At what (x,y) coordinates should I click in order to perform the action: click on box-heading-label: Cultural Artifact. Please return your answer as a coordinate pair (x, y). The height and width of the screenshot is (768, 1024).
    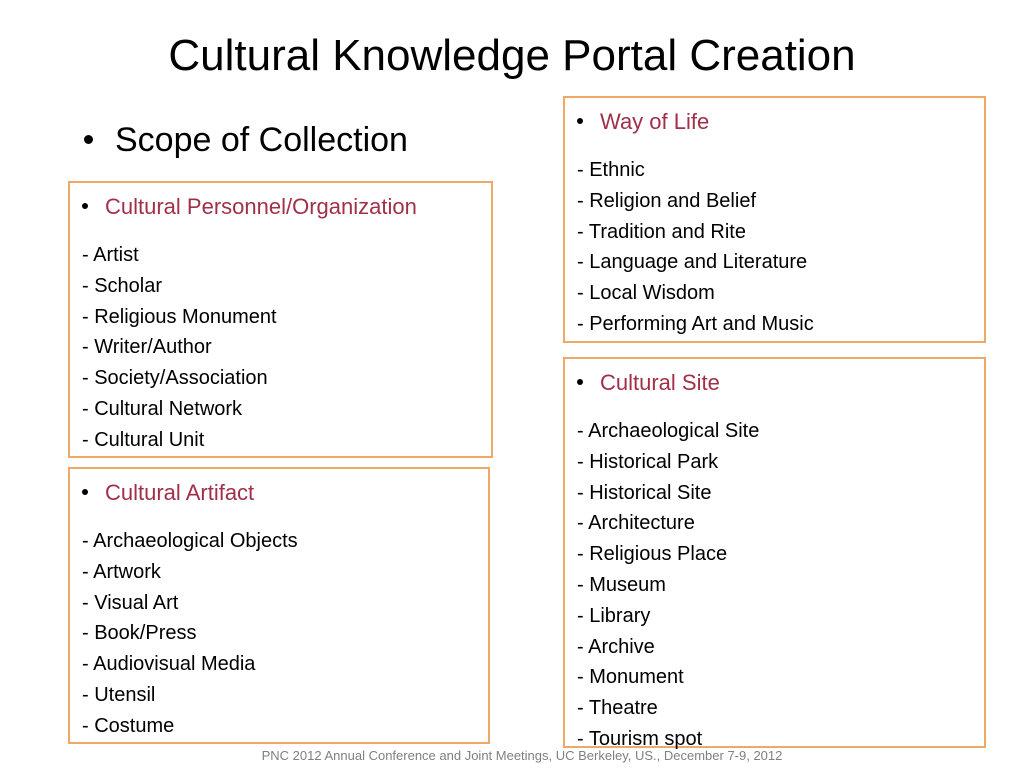
    Looking at the image, I should click on (180, 492).